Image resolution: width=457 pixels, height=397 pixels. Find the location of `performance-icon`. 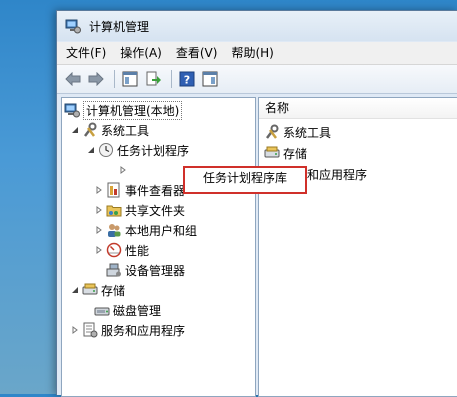

performance-icon is located at coordinates (114, 250).